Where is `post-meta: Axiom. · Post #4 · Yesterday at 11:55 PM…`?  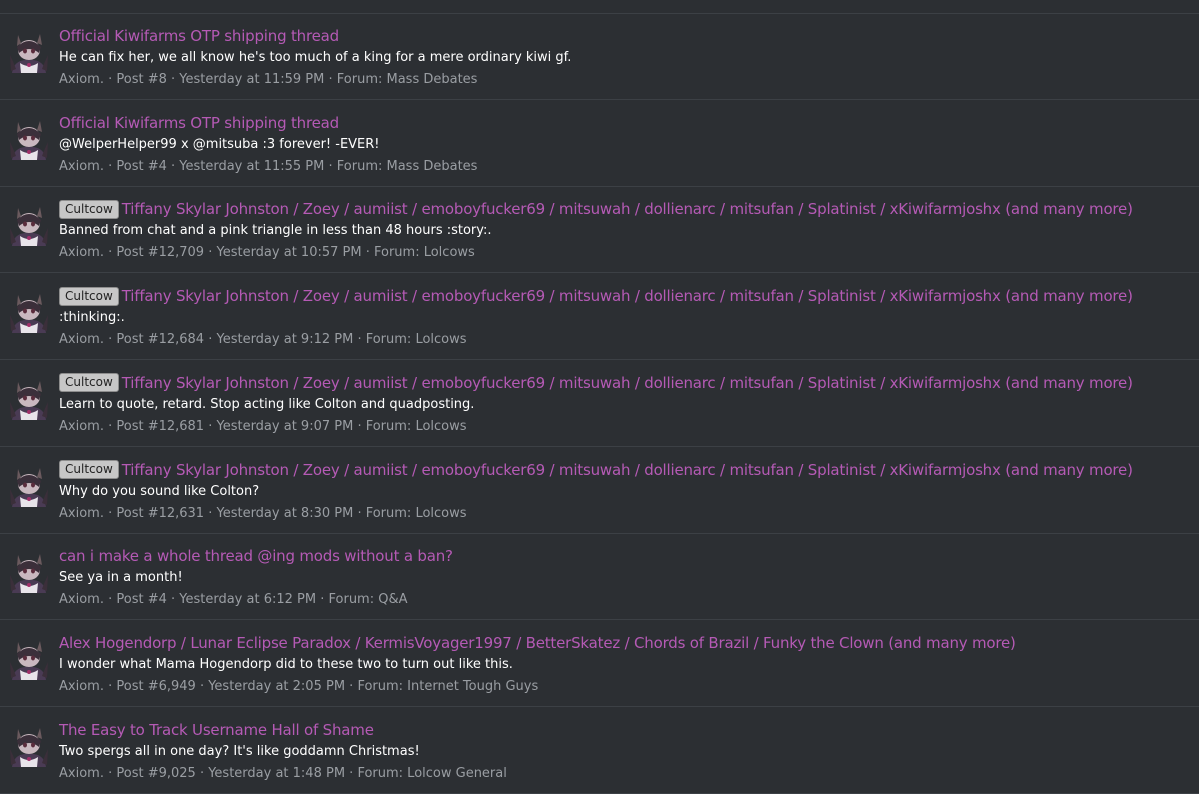
post-meta: Axiom. · Post #4 · Yesterday at 11:55 PM… is located at coordinates (268, 167).